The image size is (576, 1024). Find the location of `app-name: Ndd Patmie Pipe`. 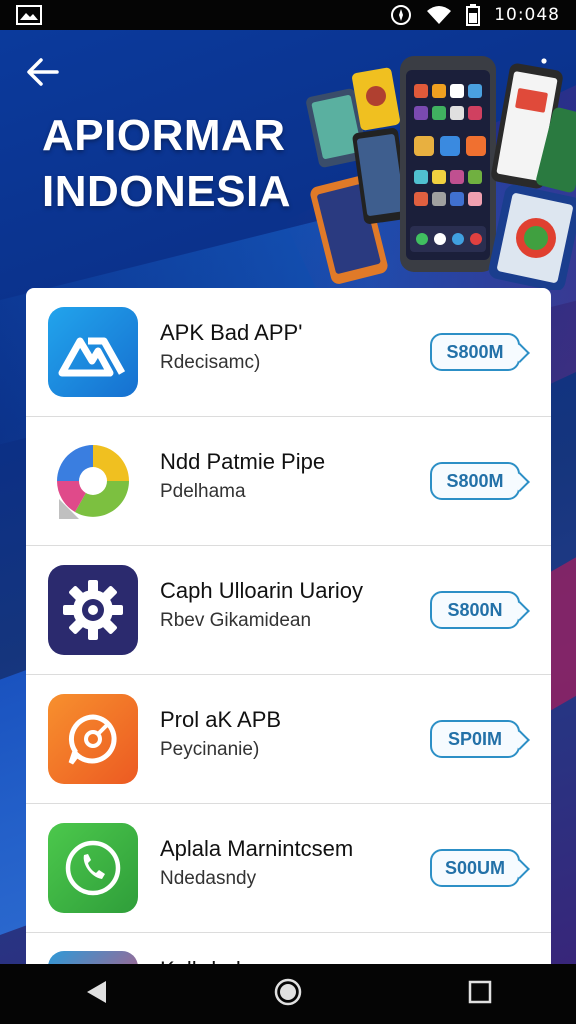

app-name: Ndd Patmie Pipe is located at coordinates (243, 461).